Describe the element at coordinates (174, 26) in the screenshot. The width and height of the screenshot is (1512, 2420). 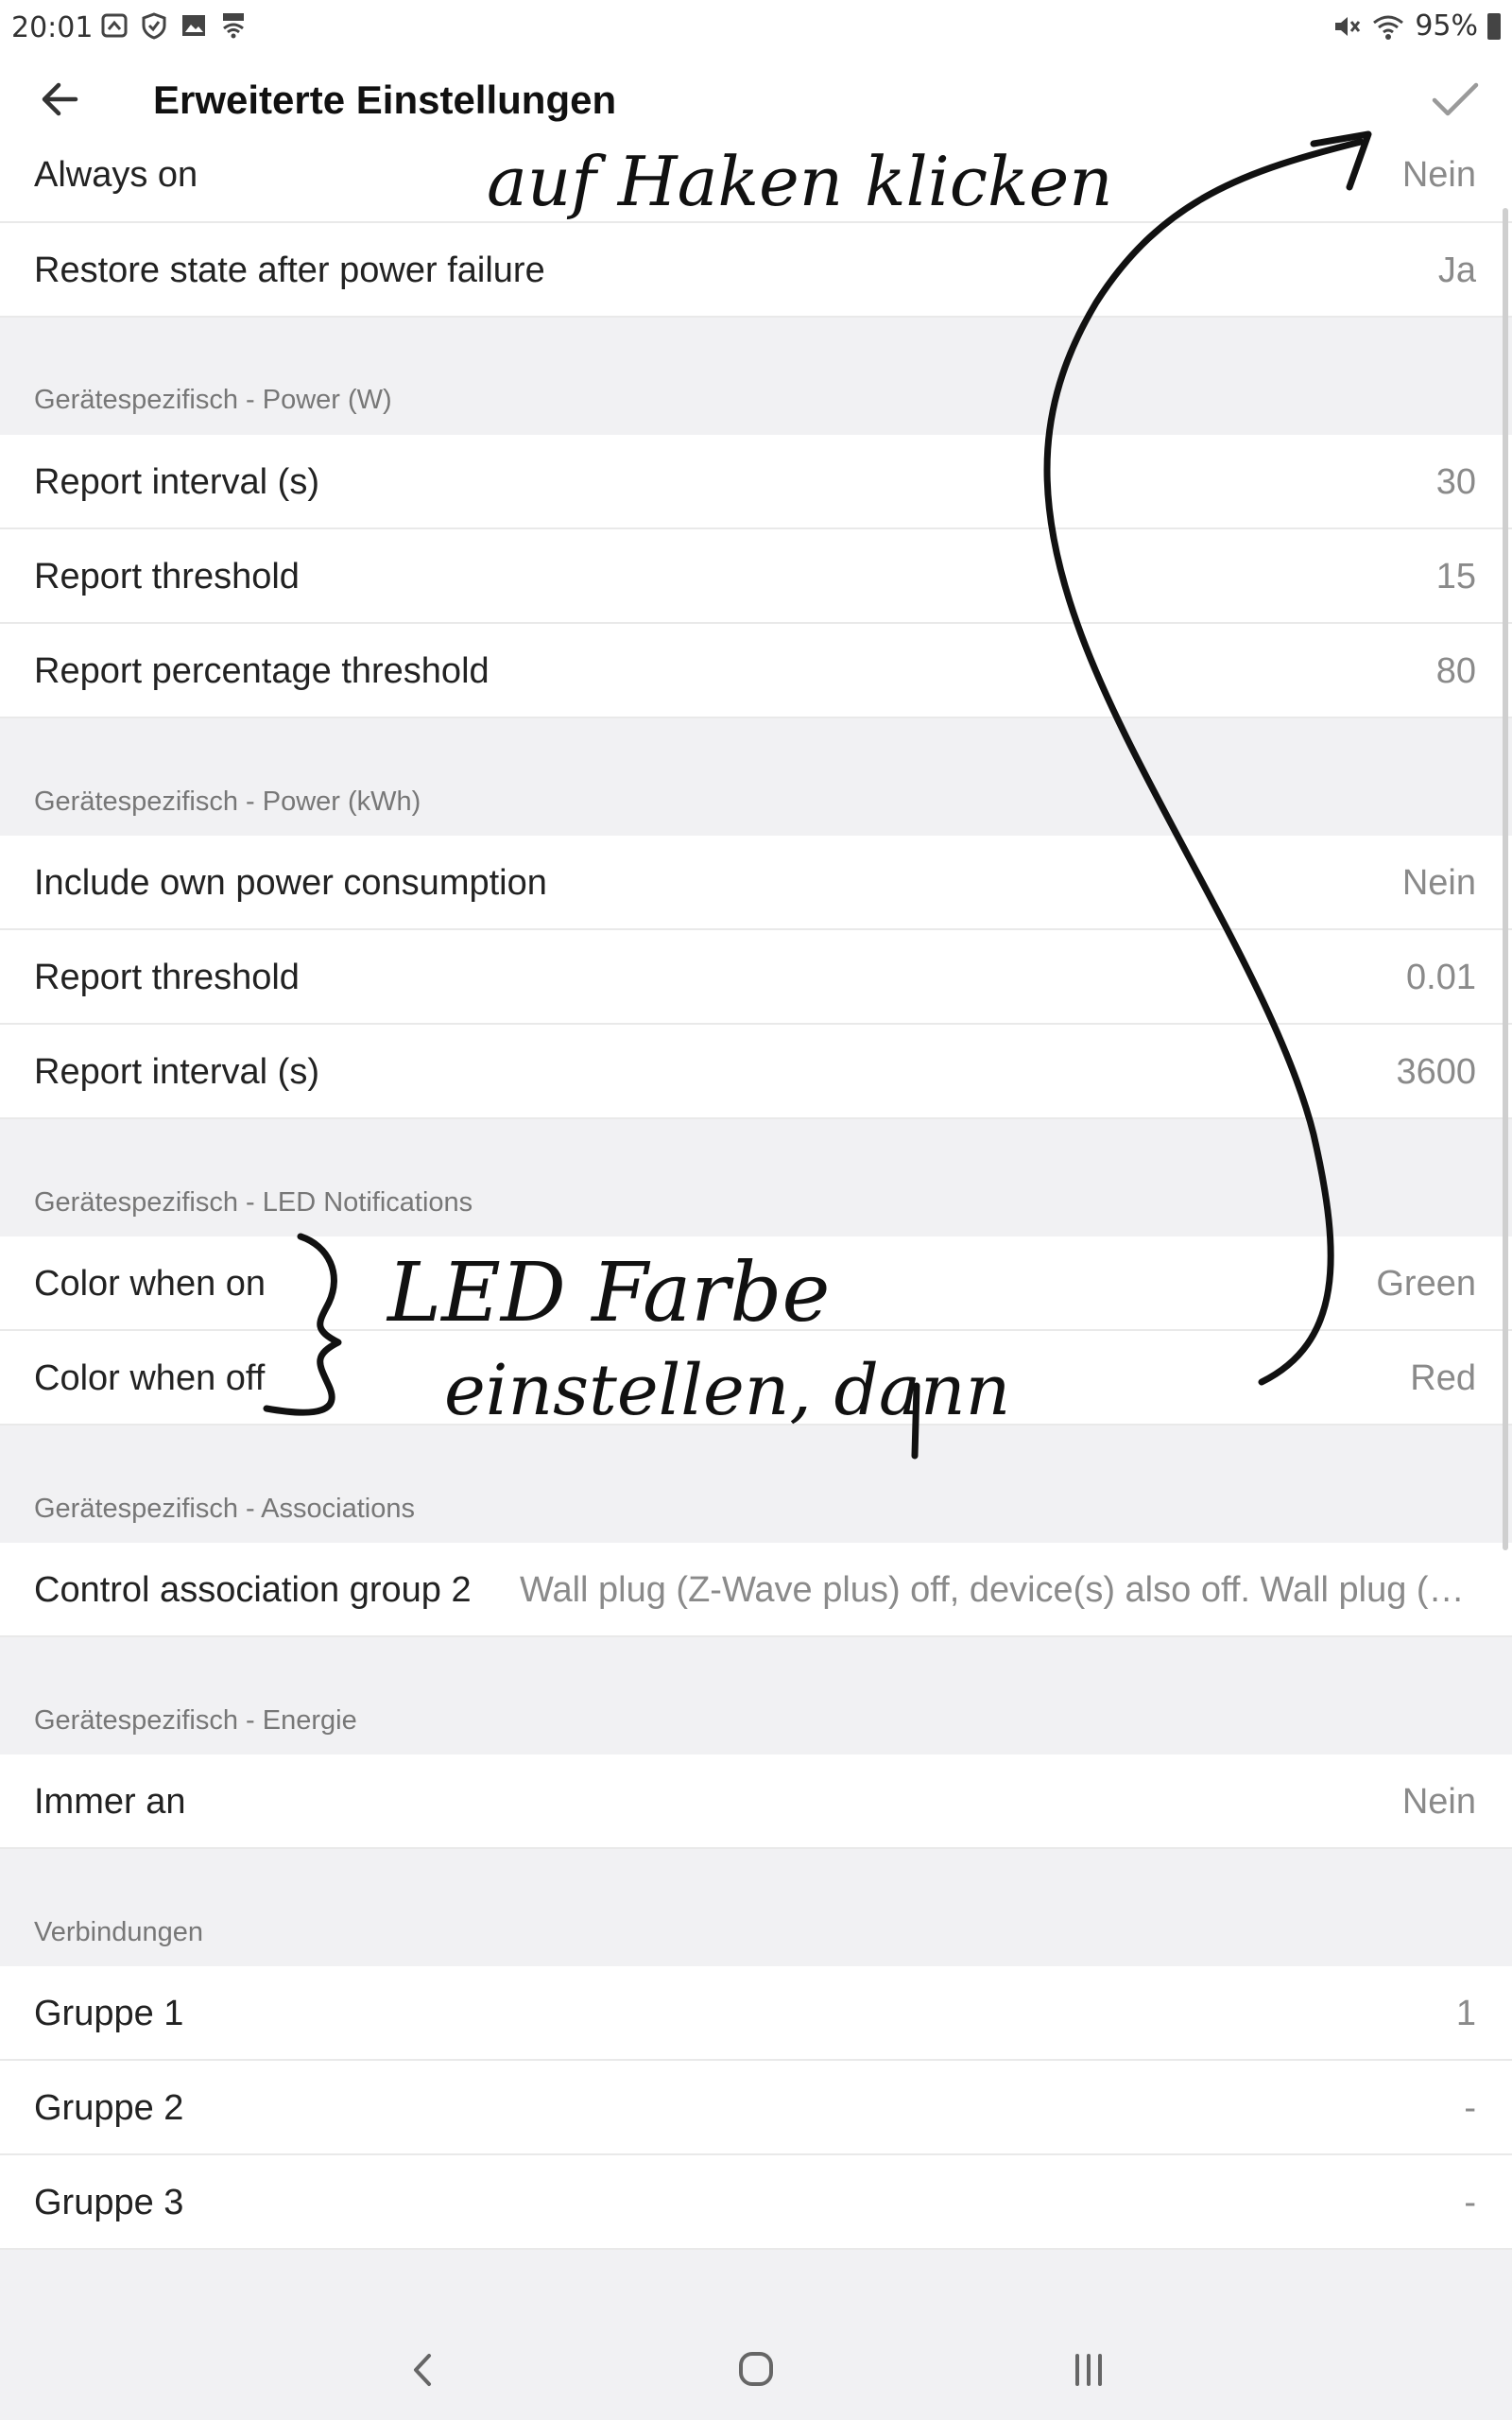
I see `status-left-icons` at that location.